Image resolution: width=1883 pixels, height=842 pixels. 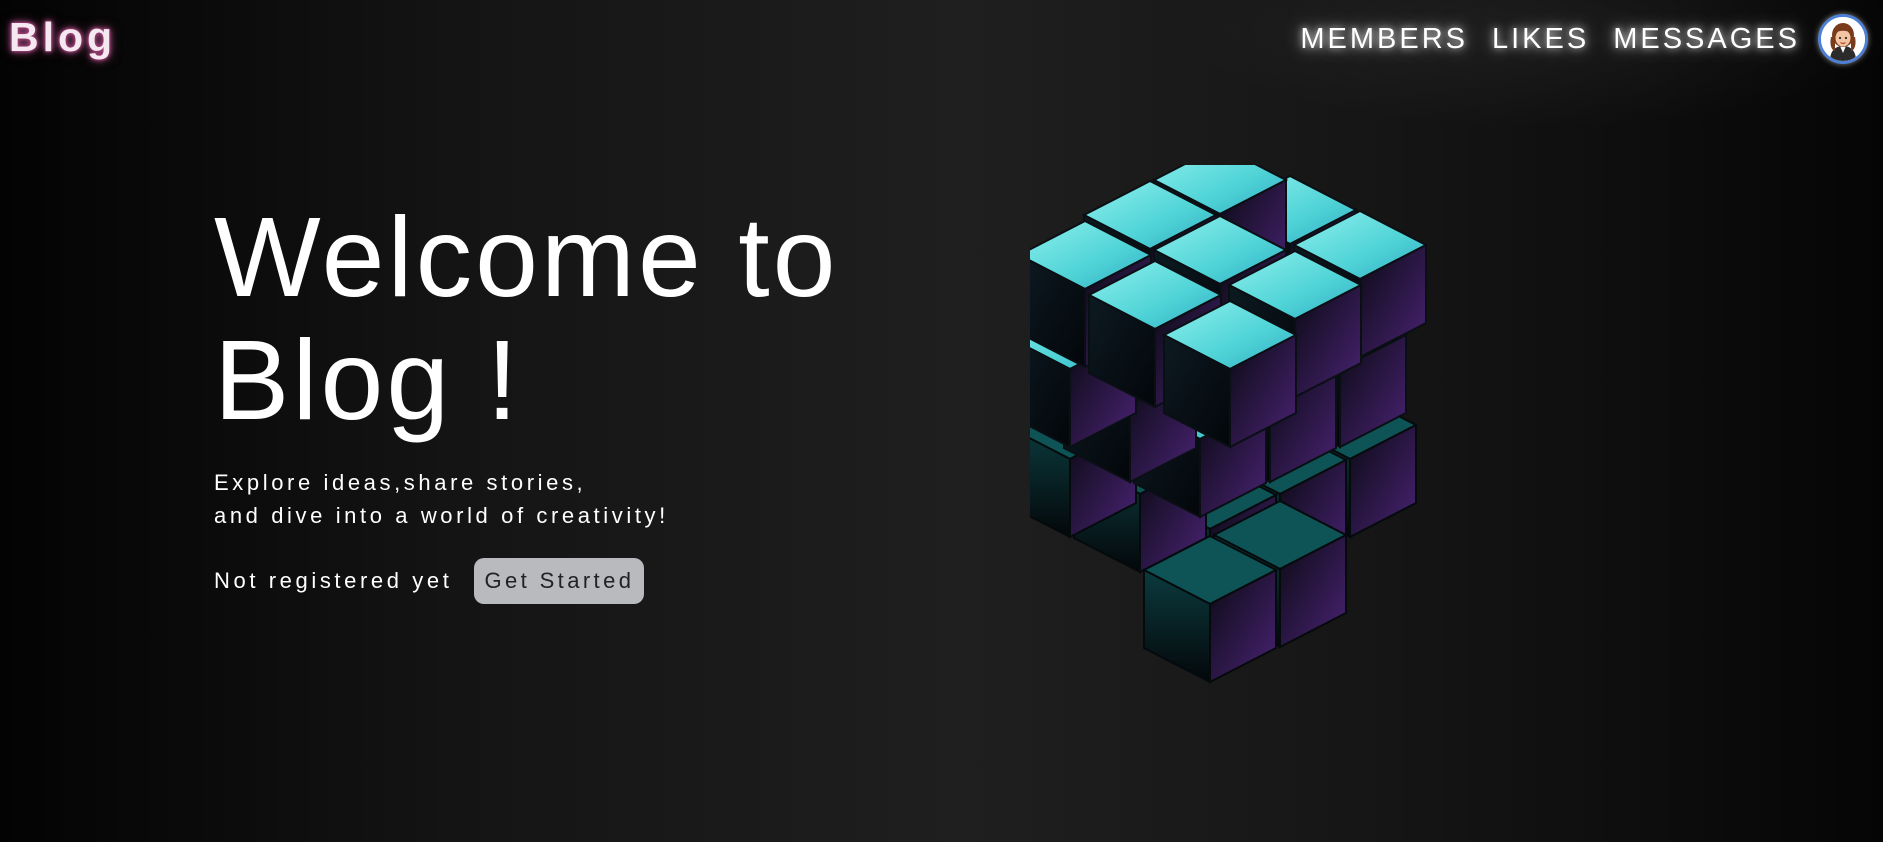 I want to click on get-started-button: Get Started, so click(x=559, y=581).